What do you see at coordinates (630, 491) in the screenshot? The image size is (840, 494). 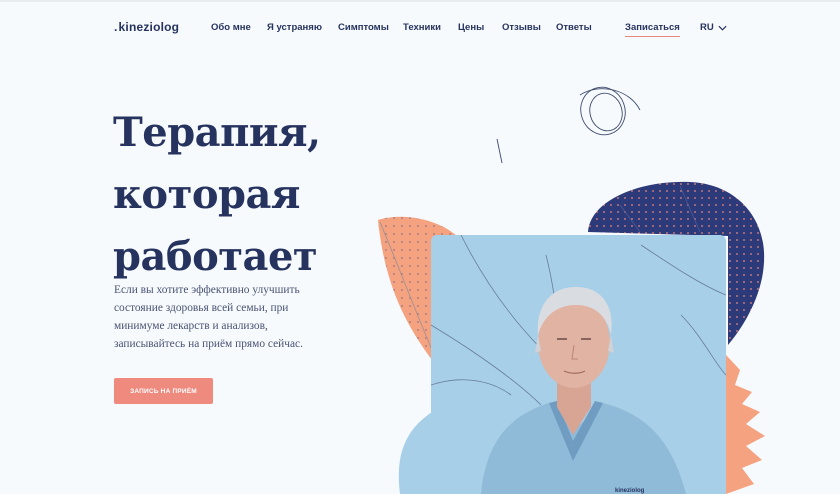 I see `scrubs-badge: kineziolog` at bounding box center [630, 491].